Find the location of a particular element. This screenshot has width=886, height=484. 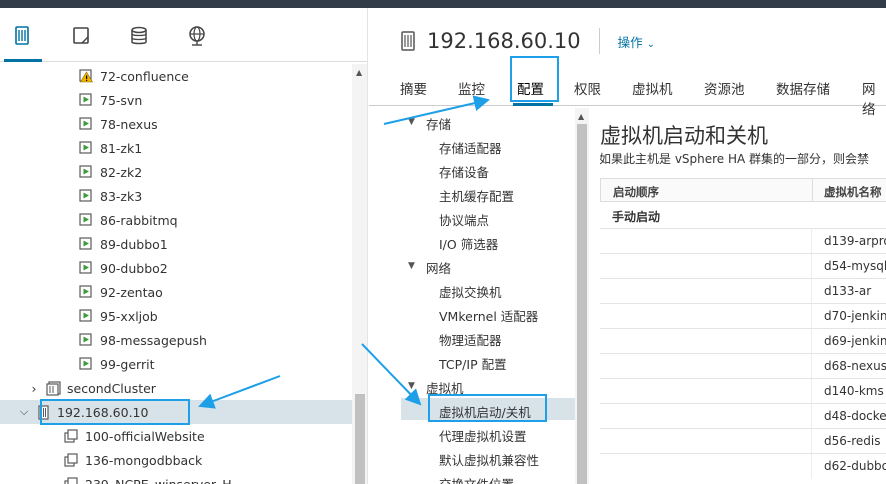

menu-item: 存储适配器 is located at coordinates (470, 147).